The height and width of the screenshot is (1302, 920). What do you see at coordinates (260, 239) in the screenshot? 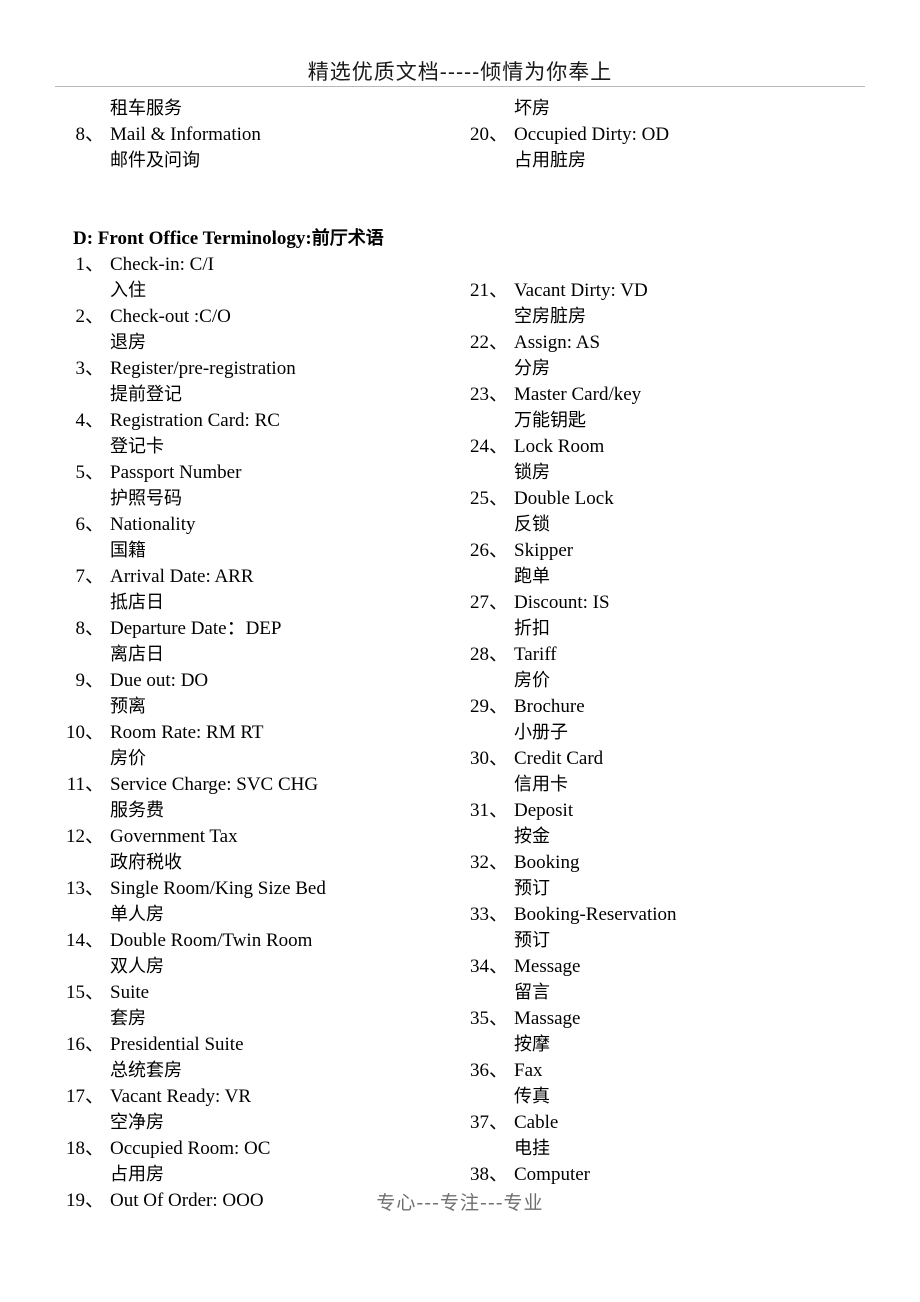
I see `section-heading: D: Front Office Terminology:前厅术语` at bounding box center [260, 239].